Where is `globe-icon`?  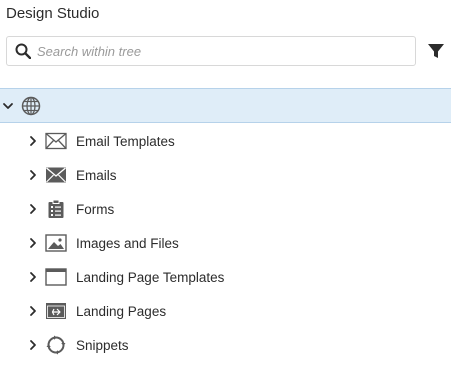 globe-icon is located at coordinates (31, 106).